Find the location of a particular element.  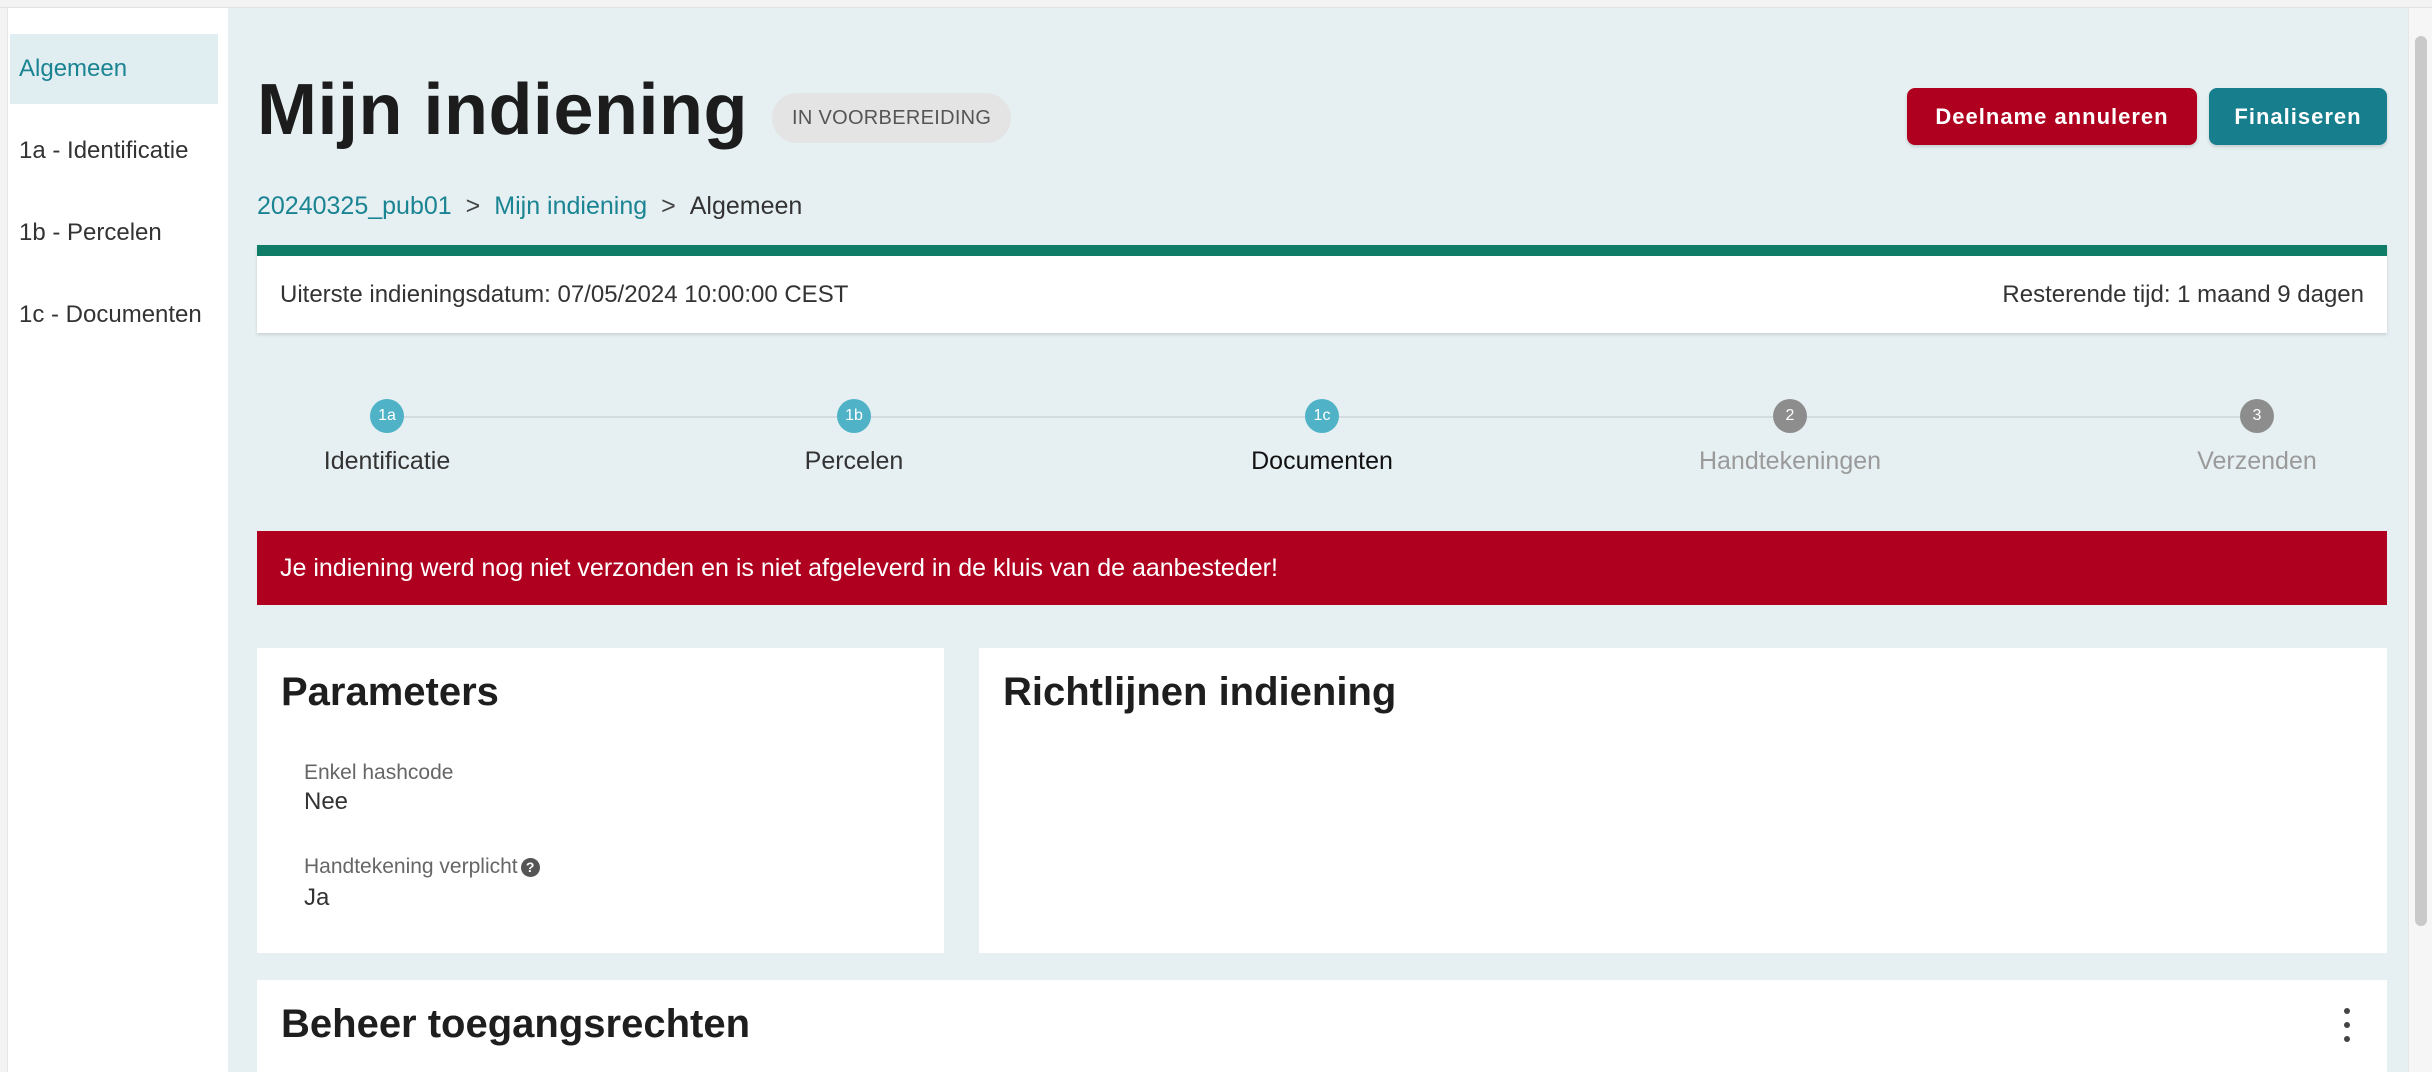

step-badge: 1a is located at coordinates (387, 416).